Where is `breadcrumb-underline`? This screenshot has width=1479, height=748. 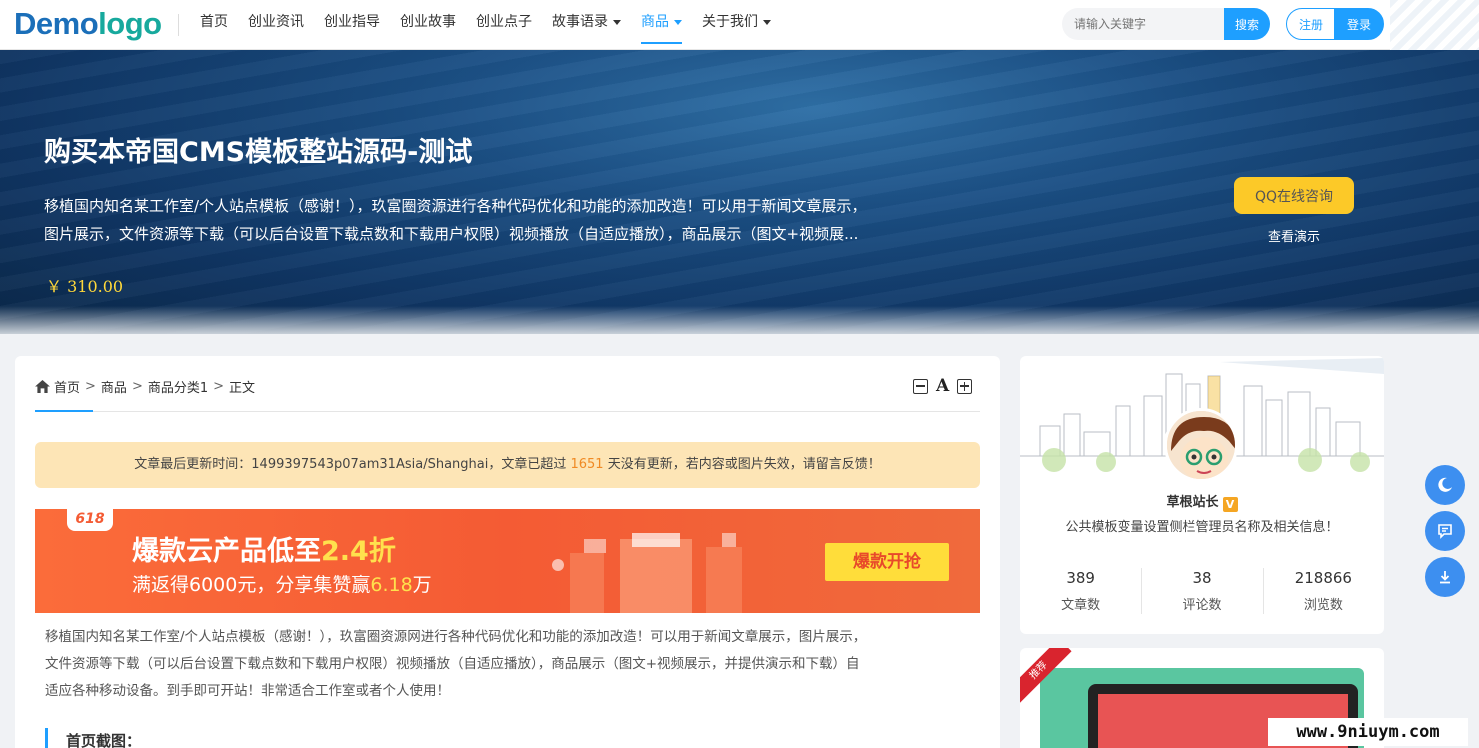
breadcrumb-underline is located at coordinates (64, 411).